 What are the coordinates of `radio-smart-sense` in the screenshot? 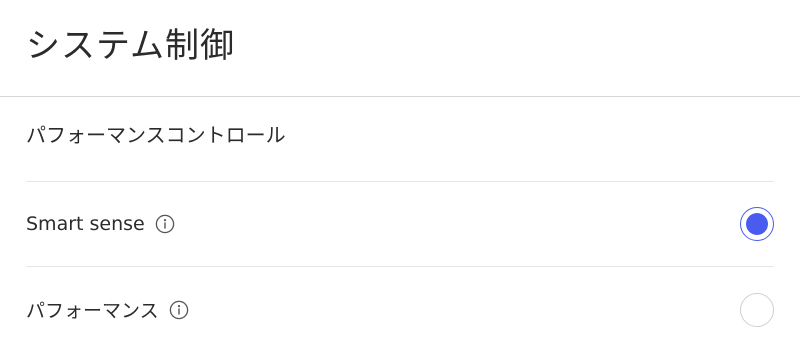 It's located at (757, 224).